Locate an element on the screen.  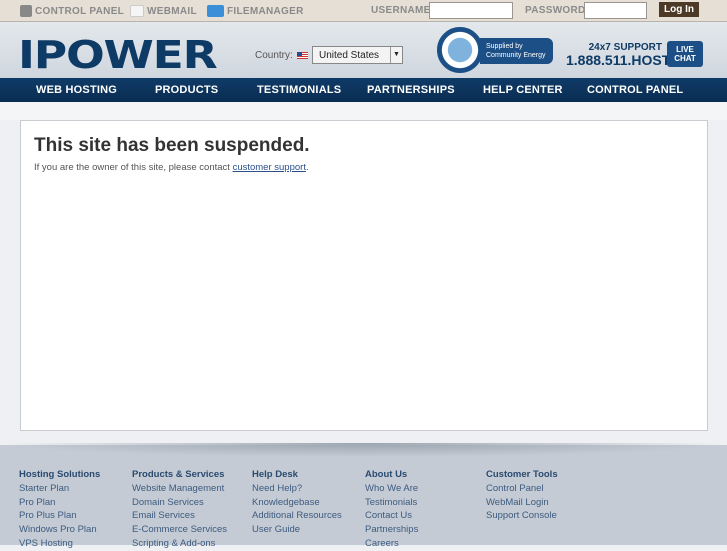
footer-heading: Products & Services is located at coordinates (178, 474).